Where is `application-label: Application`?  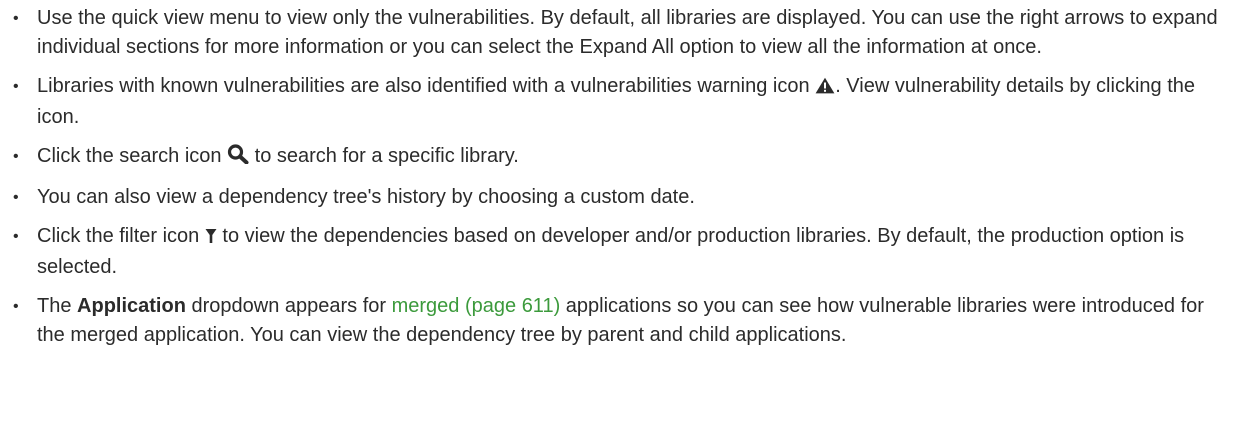 application-label: Application is located at coordinates (131, 306).